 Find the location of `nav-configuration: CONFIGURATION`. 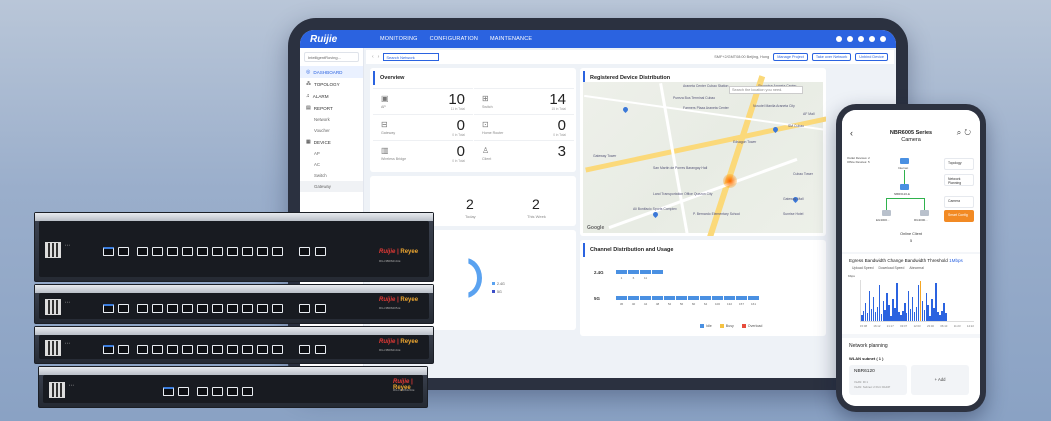

nav-configuration: CONFIGURATION is located at coordinates (454, 39).